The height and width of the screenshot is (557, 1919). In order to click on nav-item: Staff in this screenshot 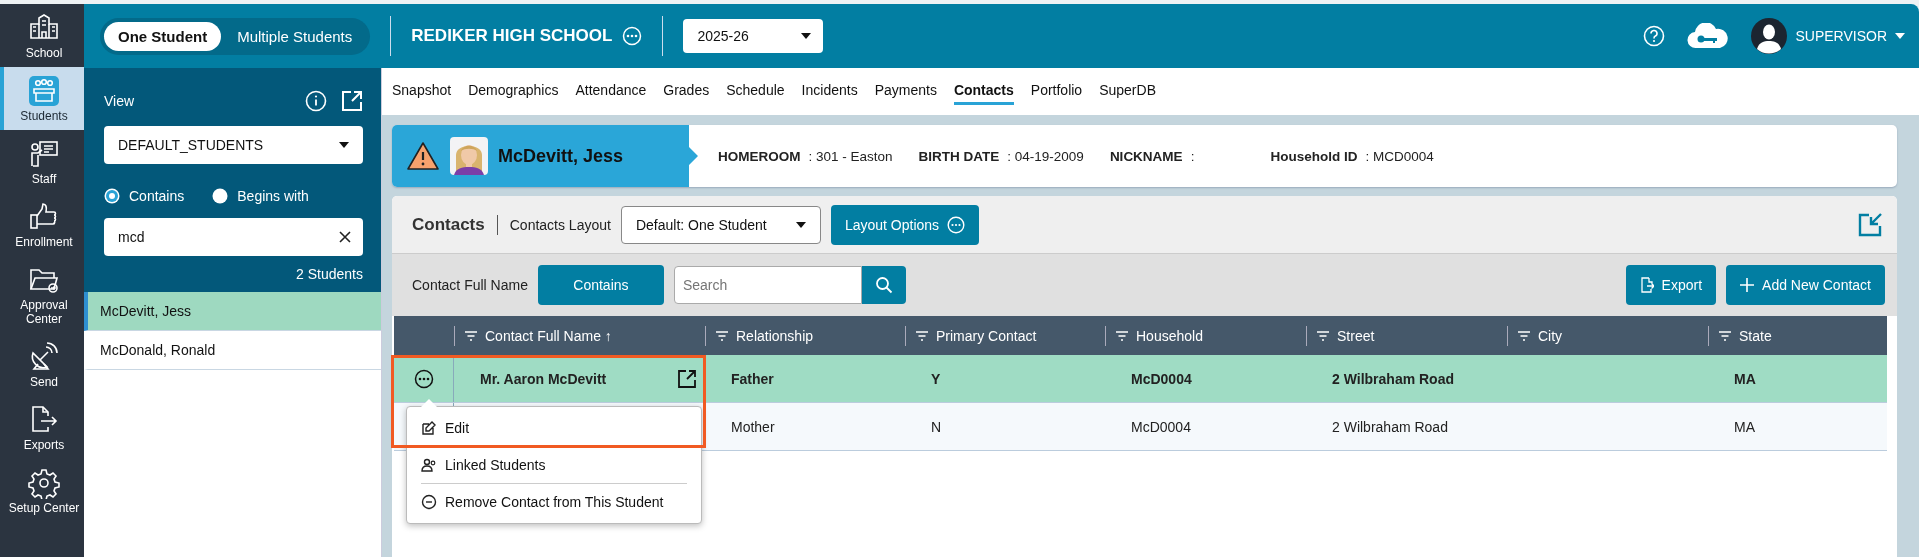, I will do `click(42, 161)`.